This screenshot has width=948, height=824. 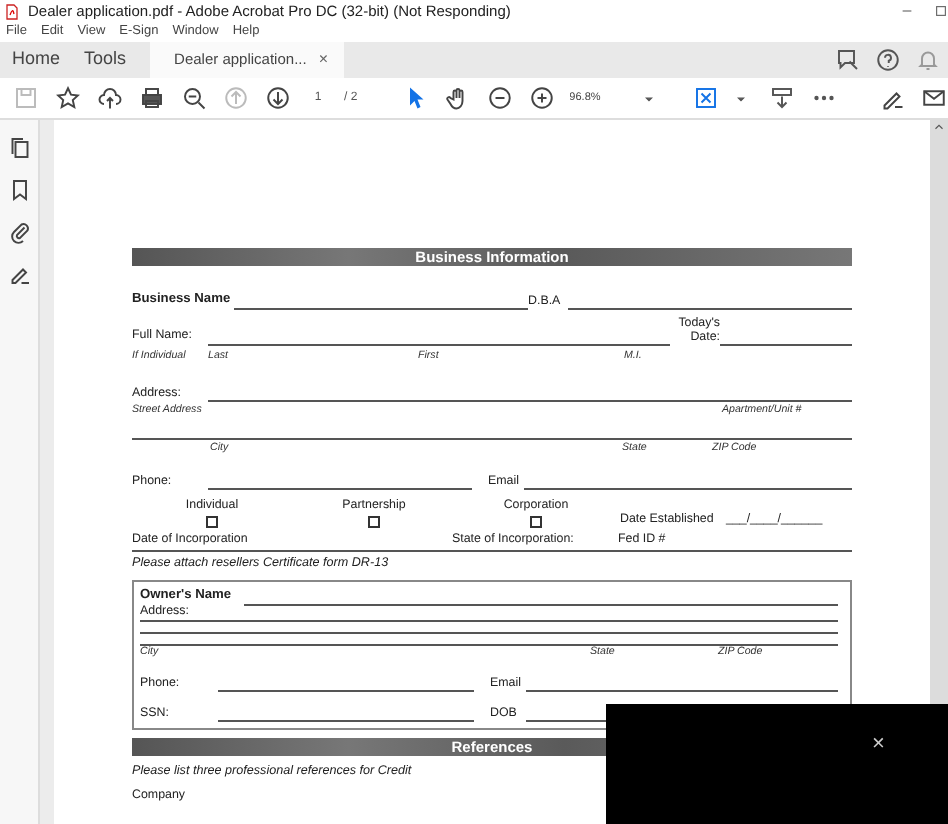 I want to click on bookmark-icon, so click(x=19, y=190).